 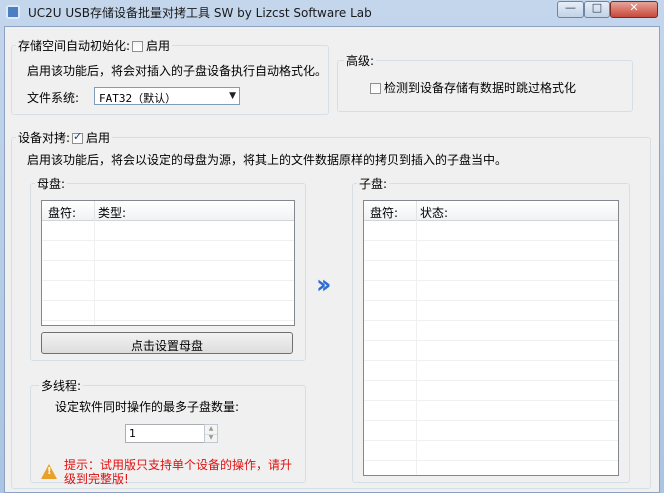 I want to click on maximize-button: □, so click(x=597, y=9).